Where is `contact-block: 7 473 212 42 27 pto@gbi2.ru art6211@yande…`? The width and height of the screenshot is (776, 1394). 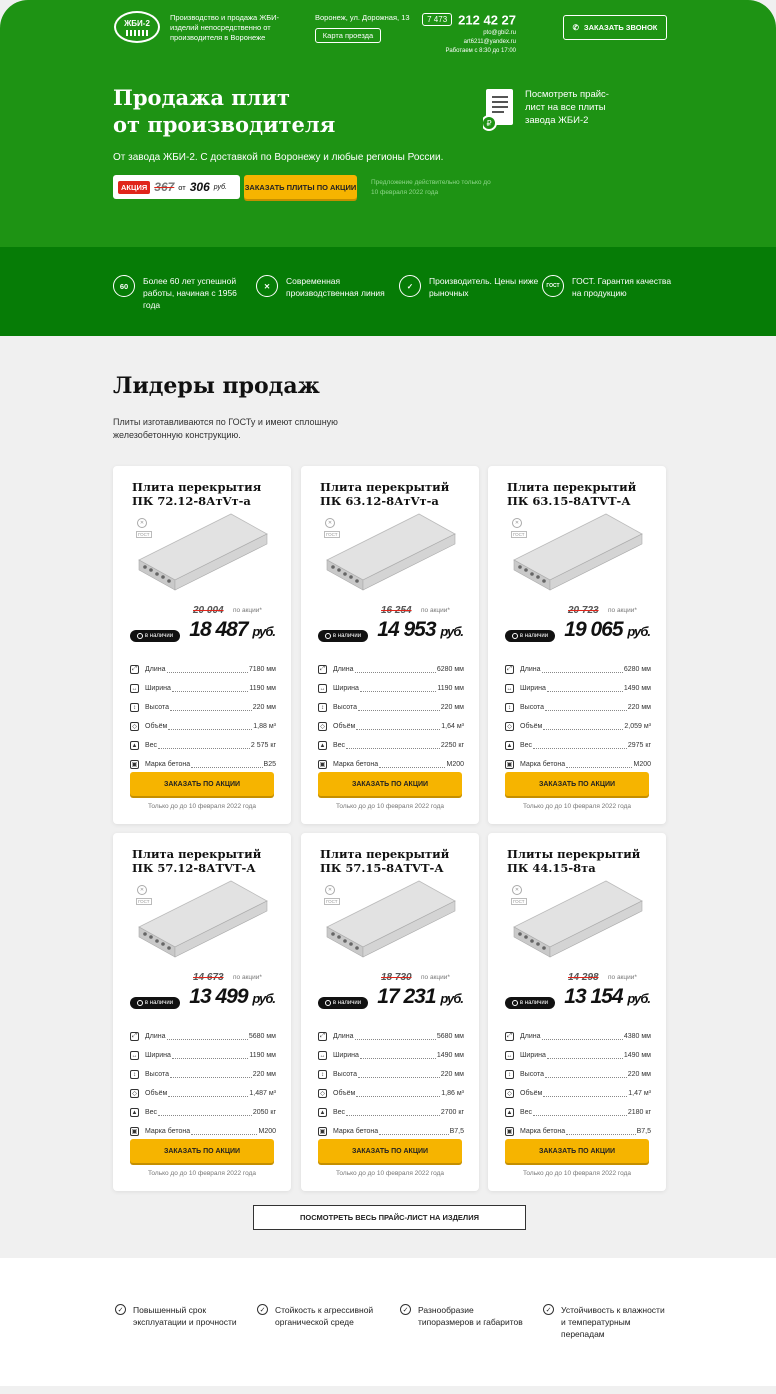
contact-block: 7 473 212 42 27 pto@gbi2.ru art6211@yande… is located at coordinates (463, 33).